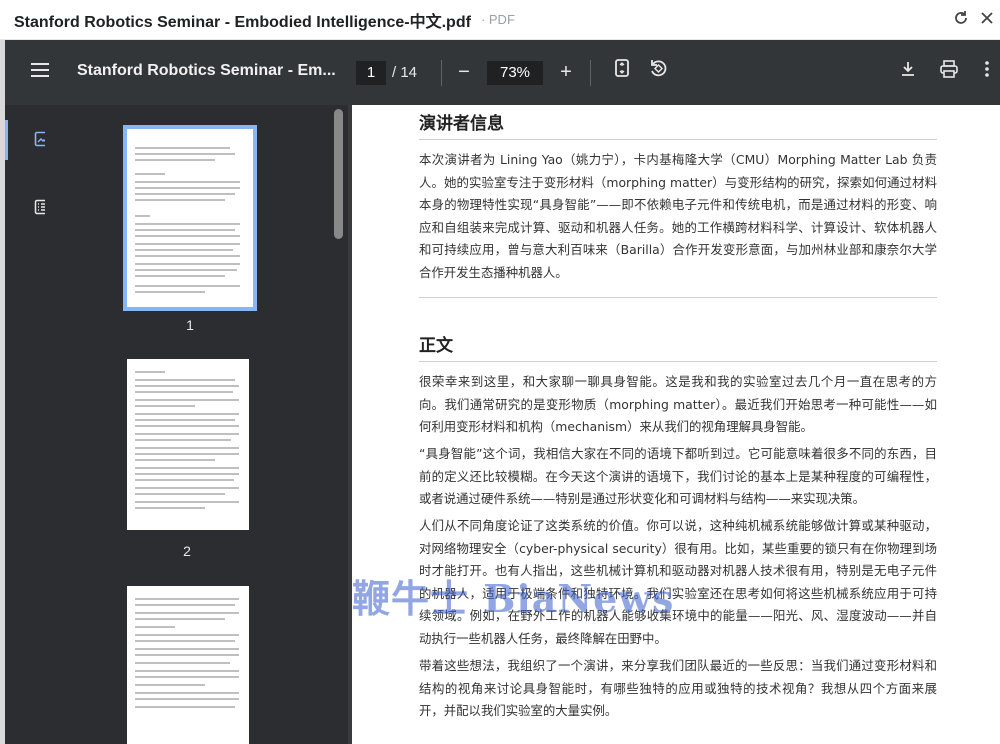 This screenshot has width=1000, height=744. What do you see at coordinates (27, 424) in the screenshot?
I see `sidebar-rail` at bounding box center [27, 424].